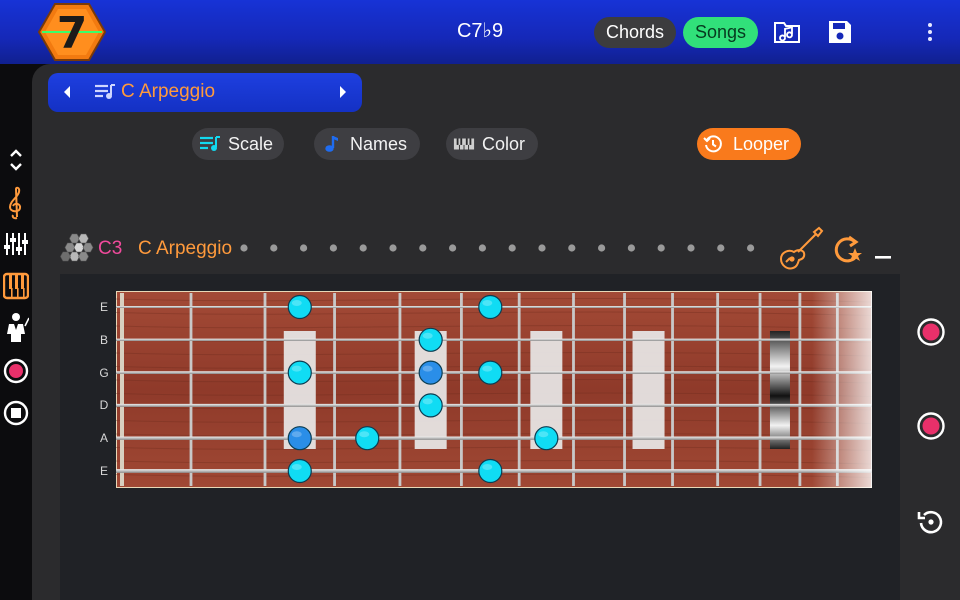 The image size is (960, 600). I want to click on top-bar: 7 C7♭9 Chords Songs, so click(480, 32).